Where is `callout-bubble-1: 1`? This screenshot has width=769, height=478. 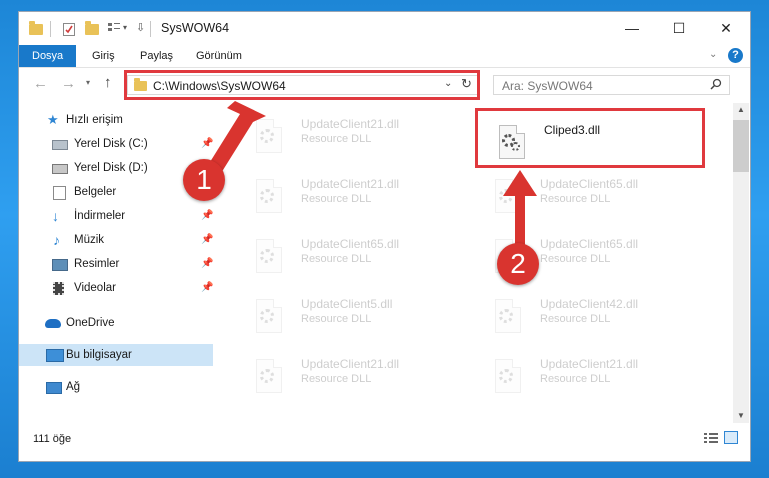
callout-bubble-1: 1 is located at coordinates (204, 180).